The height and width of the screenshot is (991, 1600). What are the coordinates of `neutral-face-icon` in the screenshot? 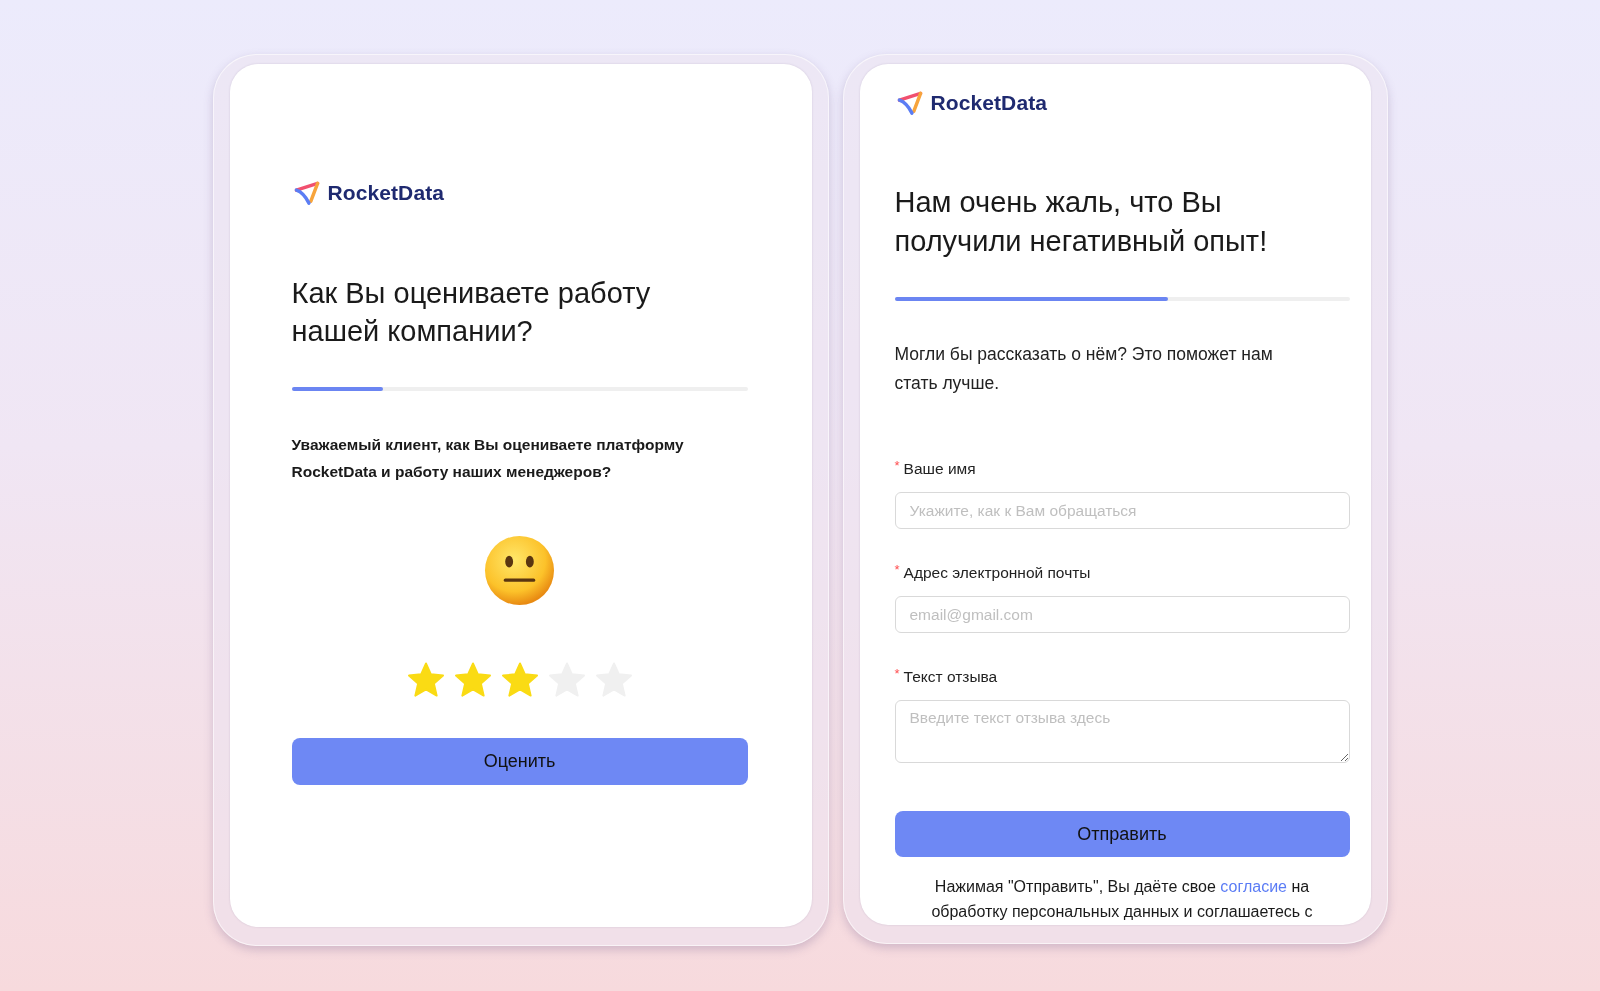 It's located at (519, 570).